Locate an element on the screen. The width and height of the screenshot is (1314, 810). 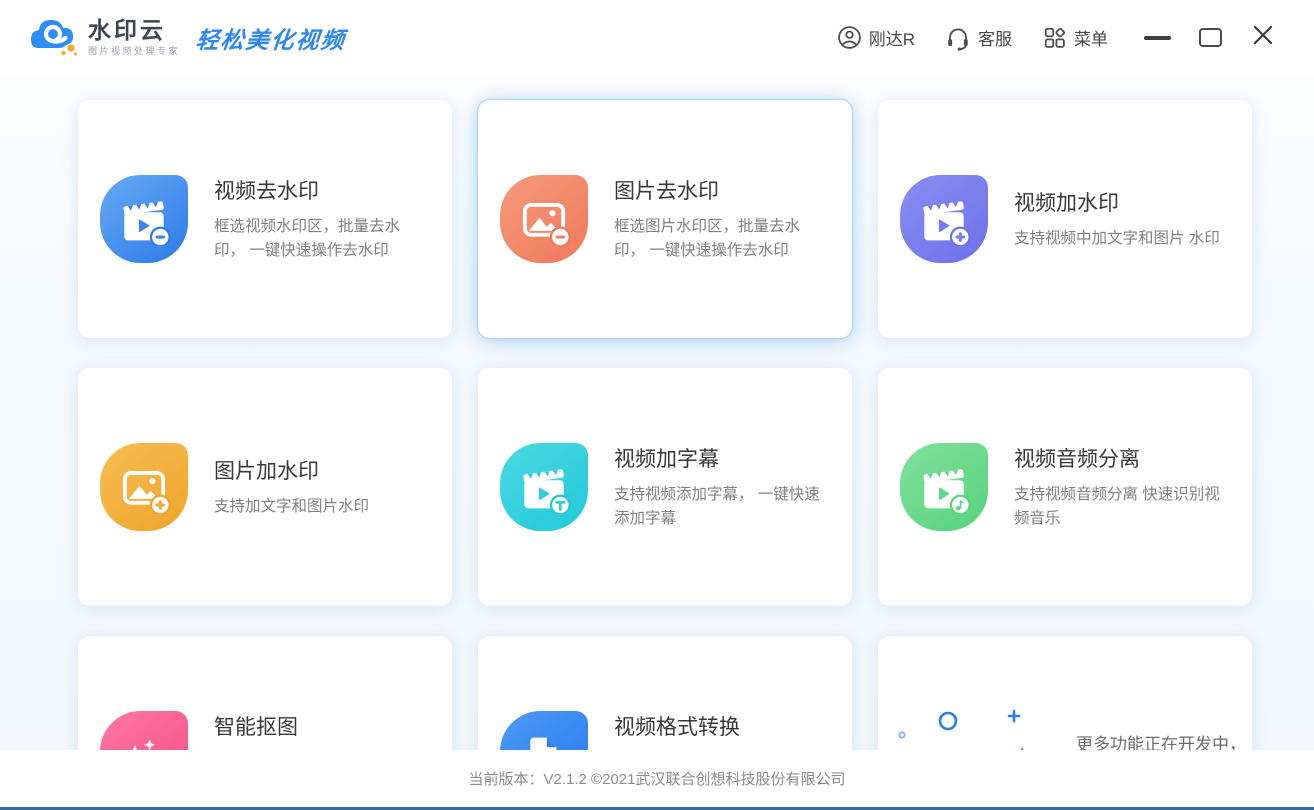
customer-service-button: 客服 is located at coordinates (978, 38).